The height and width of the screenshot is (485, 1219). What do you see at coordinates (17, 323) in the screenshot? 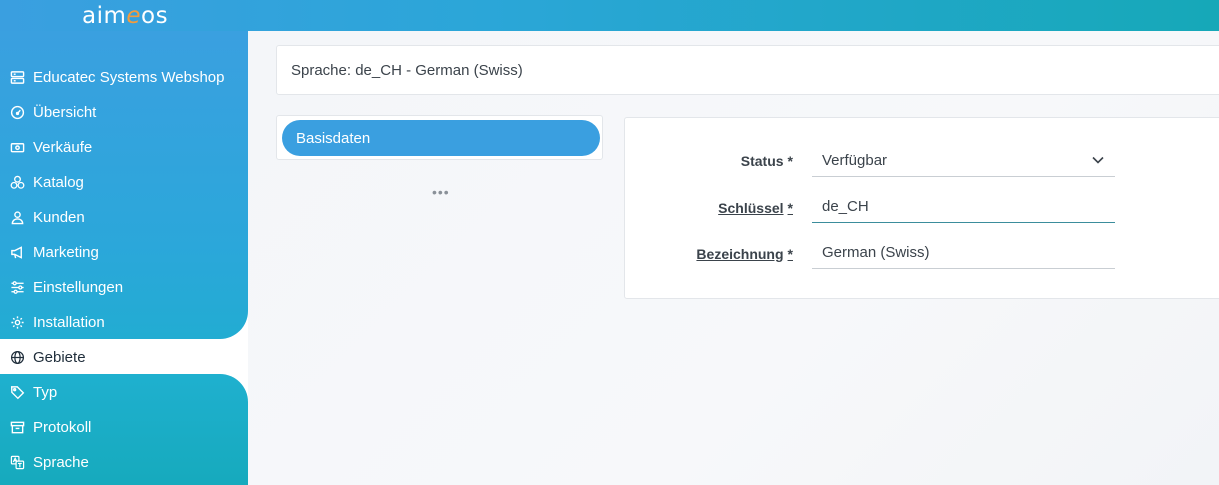
I see `gear-icon` at bounding box center [17, 323].